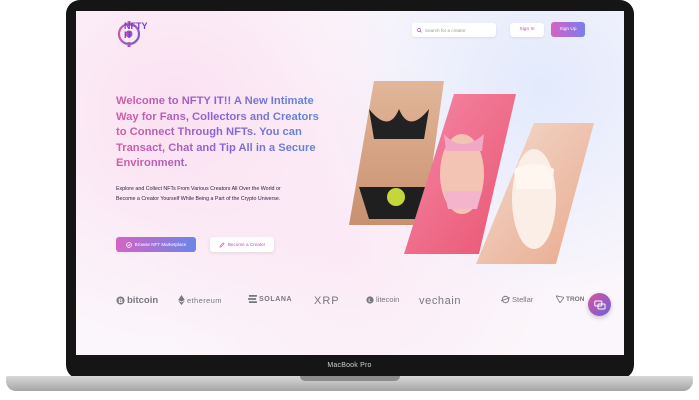 Image resolution: width=699 pixels, height=400 pixels. I want to click on crypto-name: vechain, so click(440, 301).